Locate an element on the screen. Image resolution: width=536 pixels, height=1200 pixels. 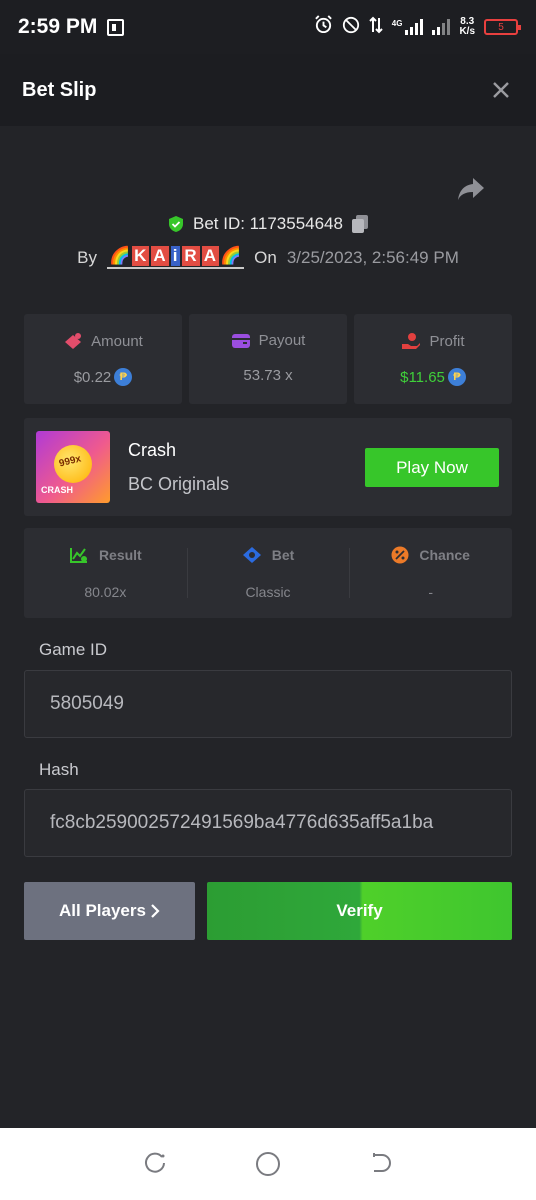
close-button is located at coordinates (501, 90).